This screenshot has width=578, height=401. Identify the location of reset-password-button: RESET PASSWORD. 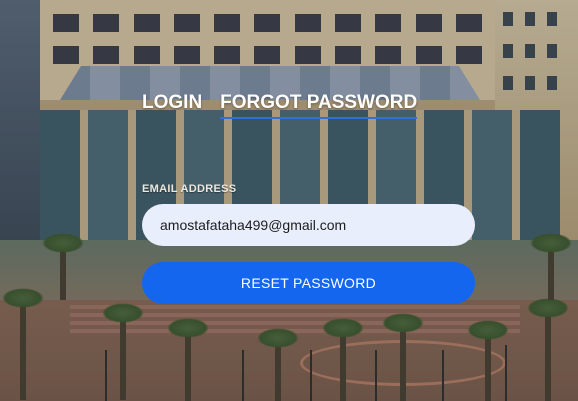
(308, 283).